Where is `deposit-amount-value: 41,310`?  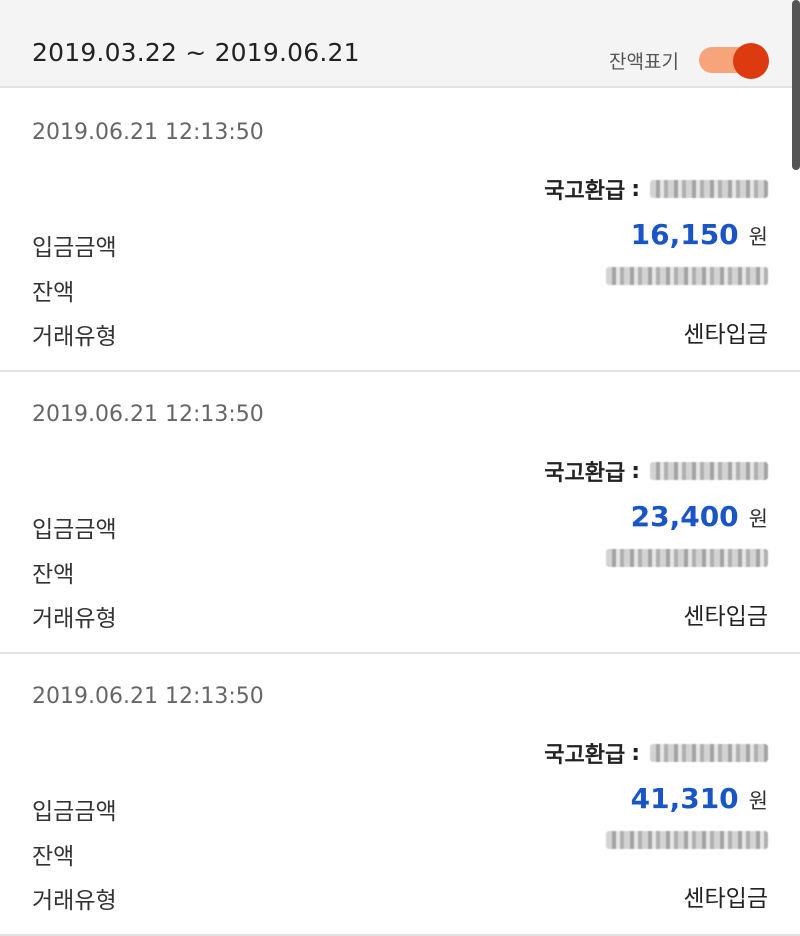
deposit-amount-value: 41,310 is located at coordinates (684, 798).